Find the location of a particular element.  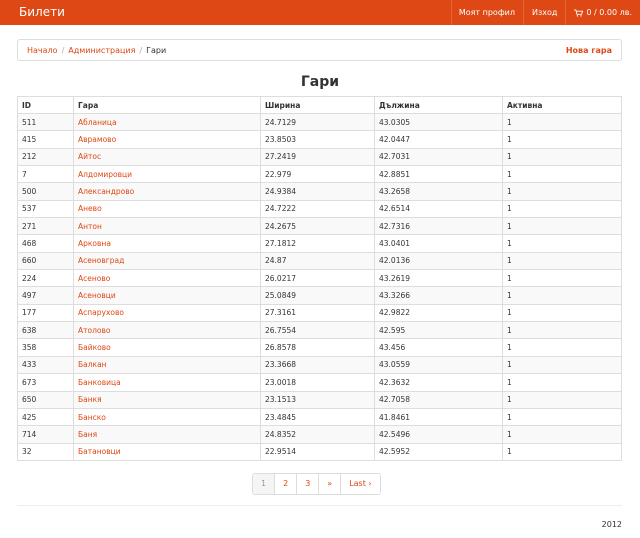

table-row: 468 Арковна 27.1812 43.0401 1 is located at coordinates (319, 243).